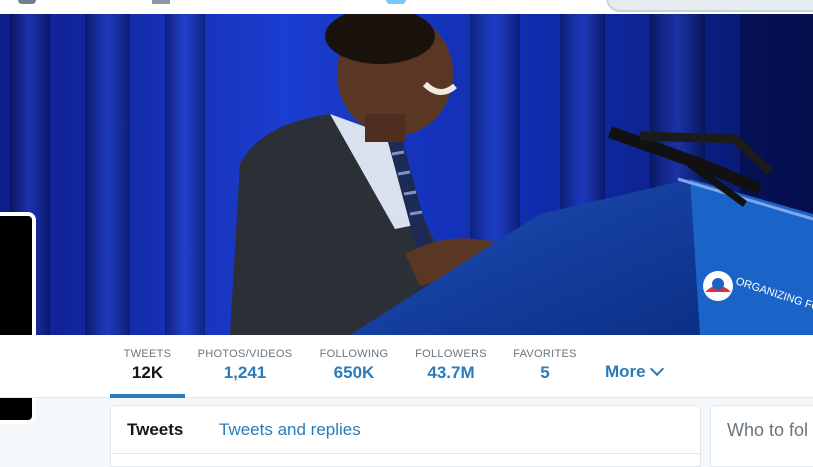  What do you see at coordinates (768, 430) in the screenshot?
I see `who-to-follow-title: Who to fol` at bounding box center [768, 430].